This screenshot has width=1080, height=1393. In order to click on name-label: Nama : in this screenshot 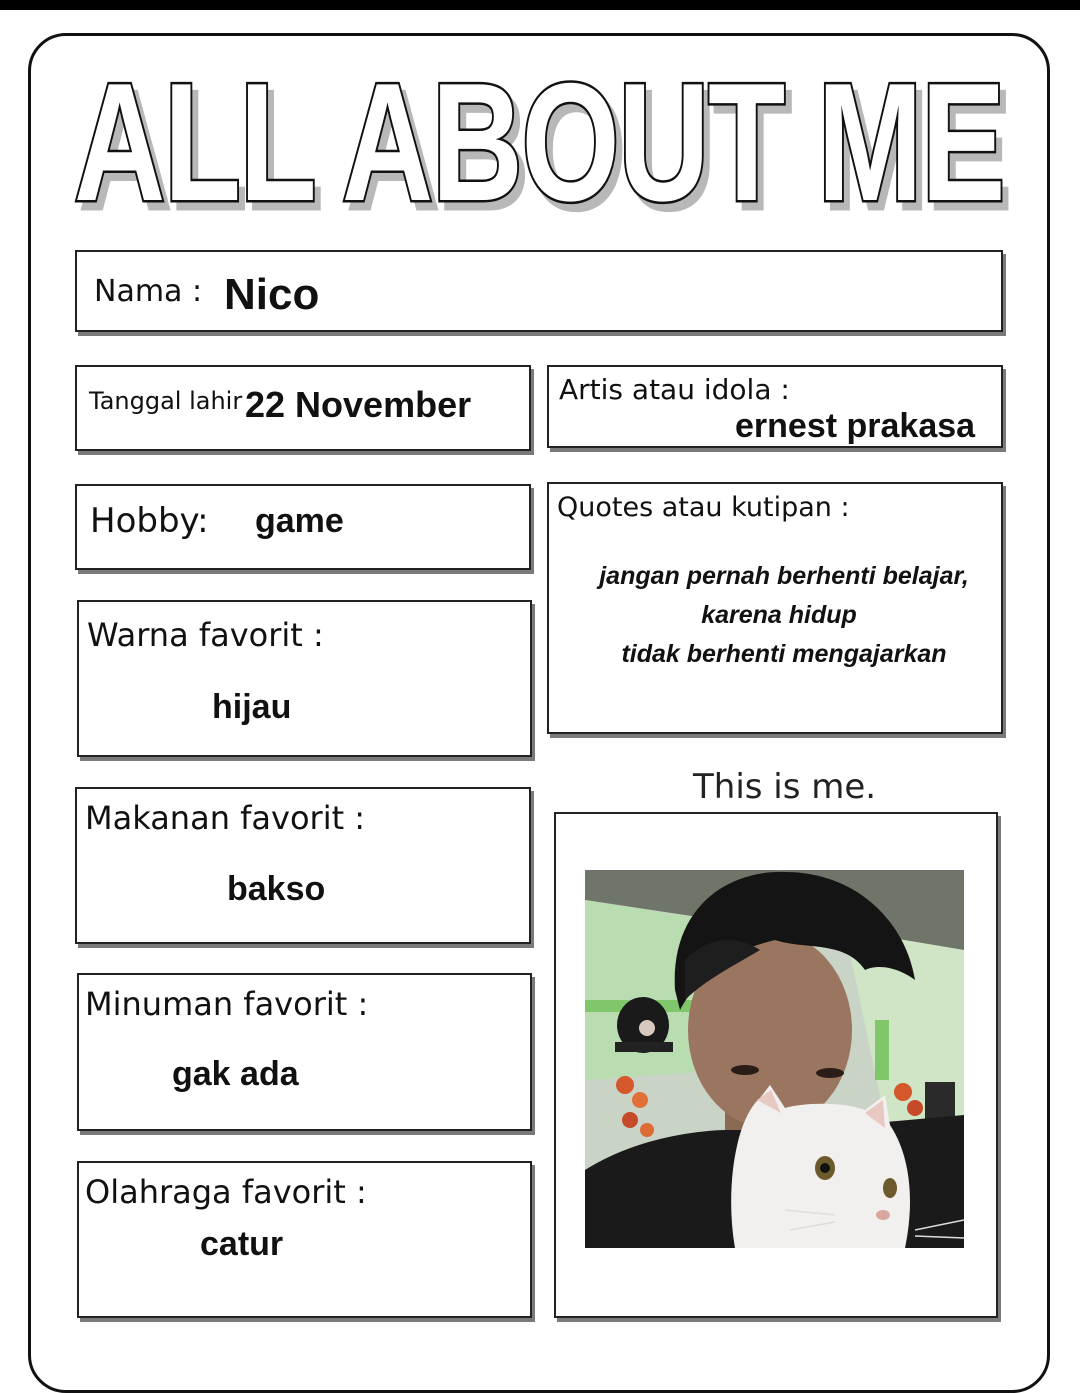, I will do `click(148, 291)`.